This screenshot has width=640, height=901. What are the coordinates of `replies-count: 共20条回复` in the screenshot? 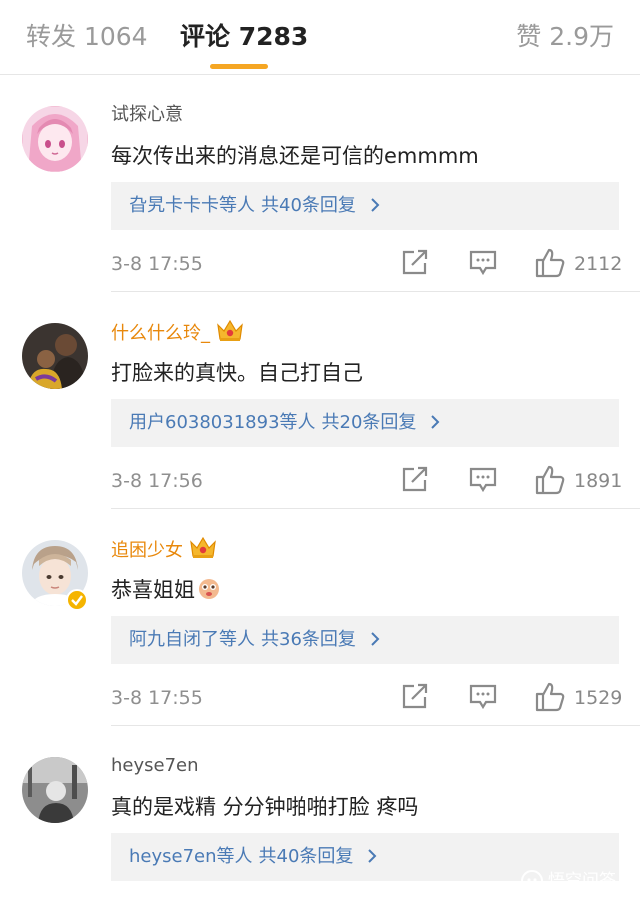 It's located at (369, 422).